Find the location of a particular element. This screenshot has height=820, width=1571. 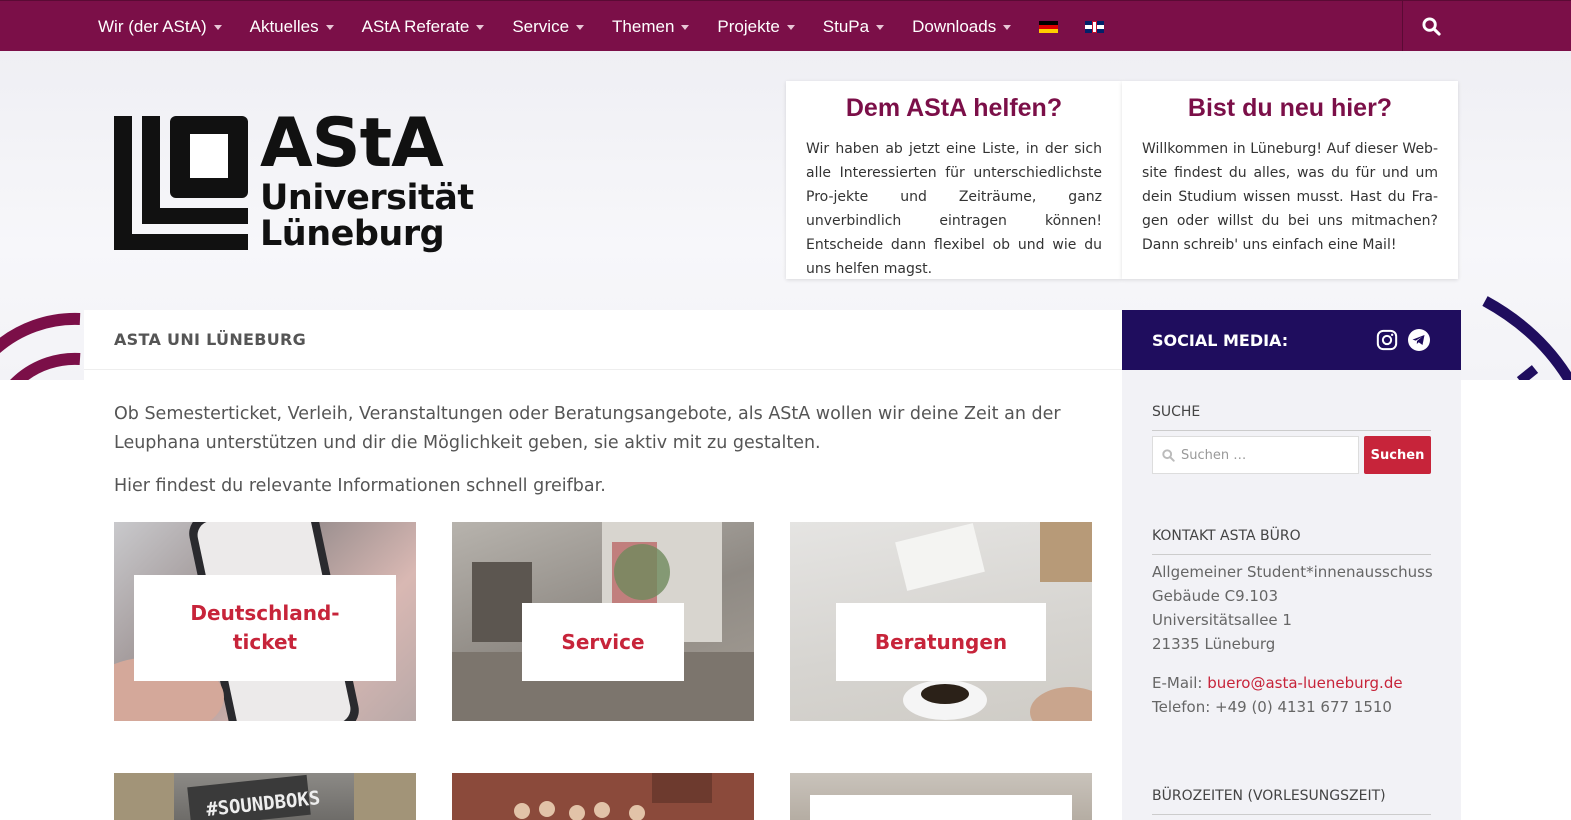

nav-item-themen: Themen is located at coordinates (651, 26).